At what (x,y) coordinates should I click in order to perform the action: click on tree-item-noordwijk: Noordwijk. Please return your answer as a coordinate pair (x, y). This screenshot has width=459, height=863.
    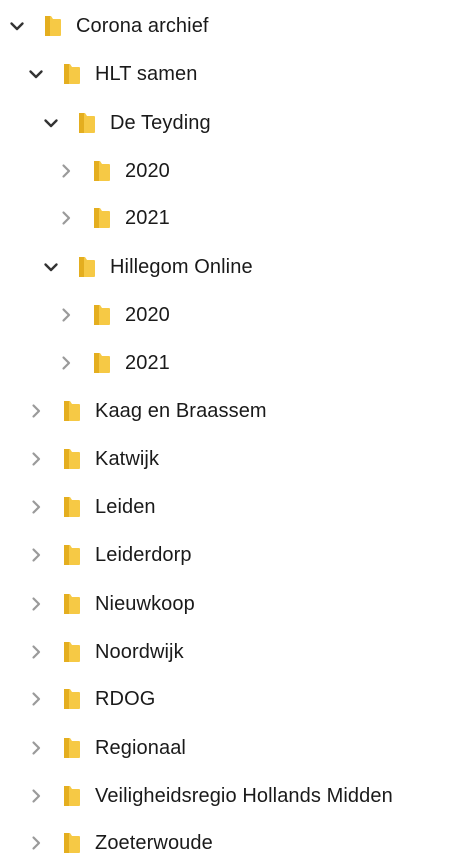
    Looking at the image, I should click on (105, 652).